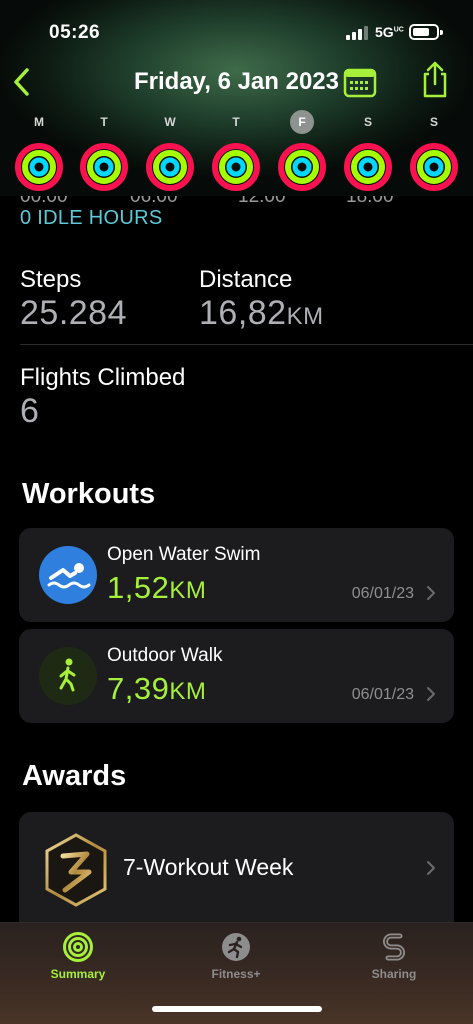 Image resolution: width=473 pixels, height=1024 pixels. Describe the element at coordinates (103, 377) in the screenshot. I see `flights-label: Flights Climbed` at that location.